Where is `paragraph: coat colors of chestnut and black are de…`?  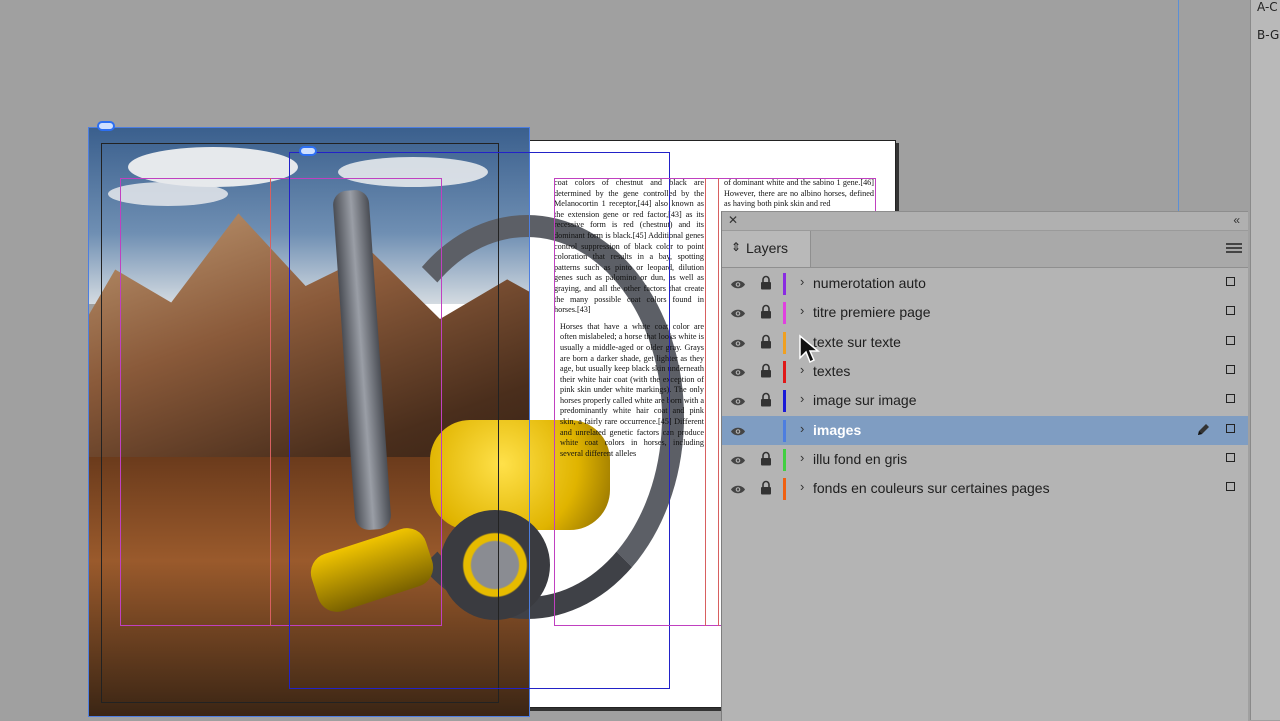 paragraph: coat colors of chestnut and black are de… is located at coordinates (629, 246).